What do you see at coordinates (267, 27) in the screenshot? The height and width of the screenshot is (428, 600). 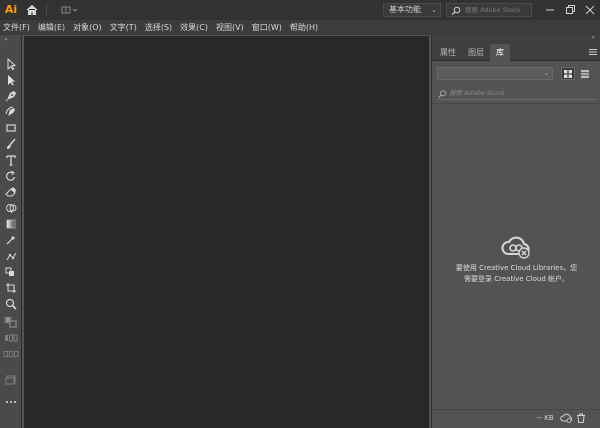 I see `menu-window: 窗口(W)` at bounding box center [267, 27].